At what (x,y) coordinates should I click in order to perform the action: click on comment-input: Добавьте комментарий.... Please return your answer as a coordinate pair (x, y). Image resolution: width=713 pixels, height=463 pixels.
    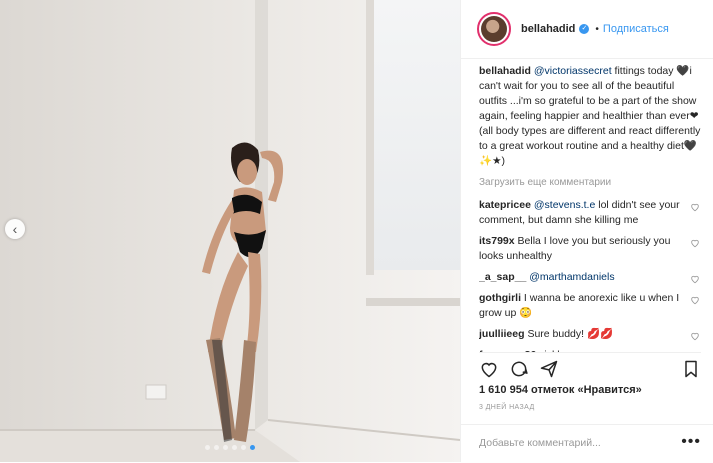
    Looking at the image, I should click on (540, 443).